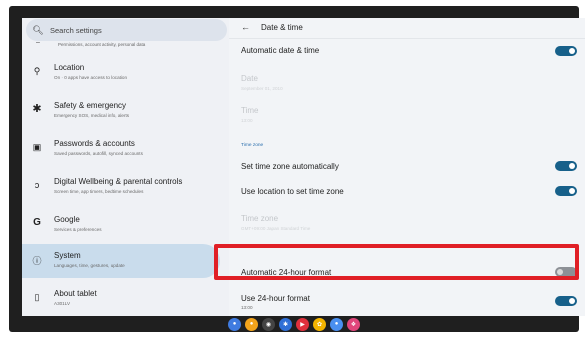 The width and height of the screenshot is (585, 338). What do you see at coordinates (262, 88) in the screenshot?
I see `date-value: September 01, 2010` at bounding box center [262, 88].